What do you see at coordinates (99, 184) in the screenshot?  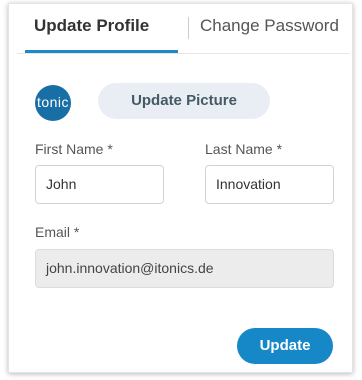 I see `first-name-input: John` at bounding box center [99, 184].